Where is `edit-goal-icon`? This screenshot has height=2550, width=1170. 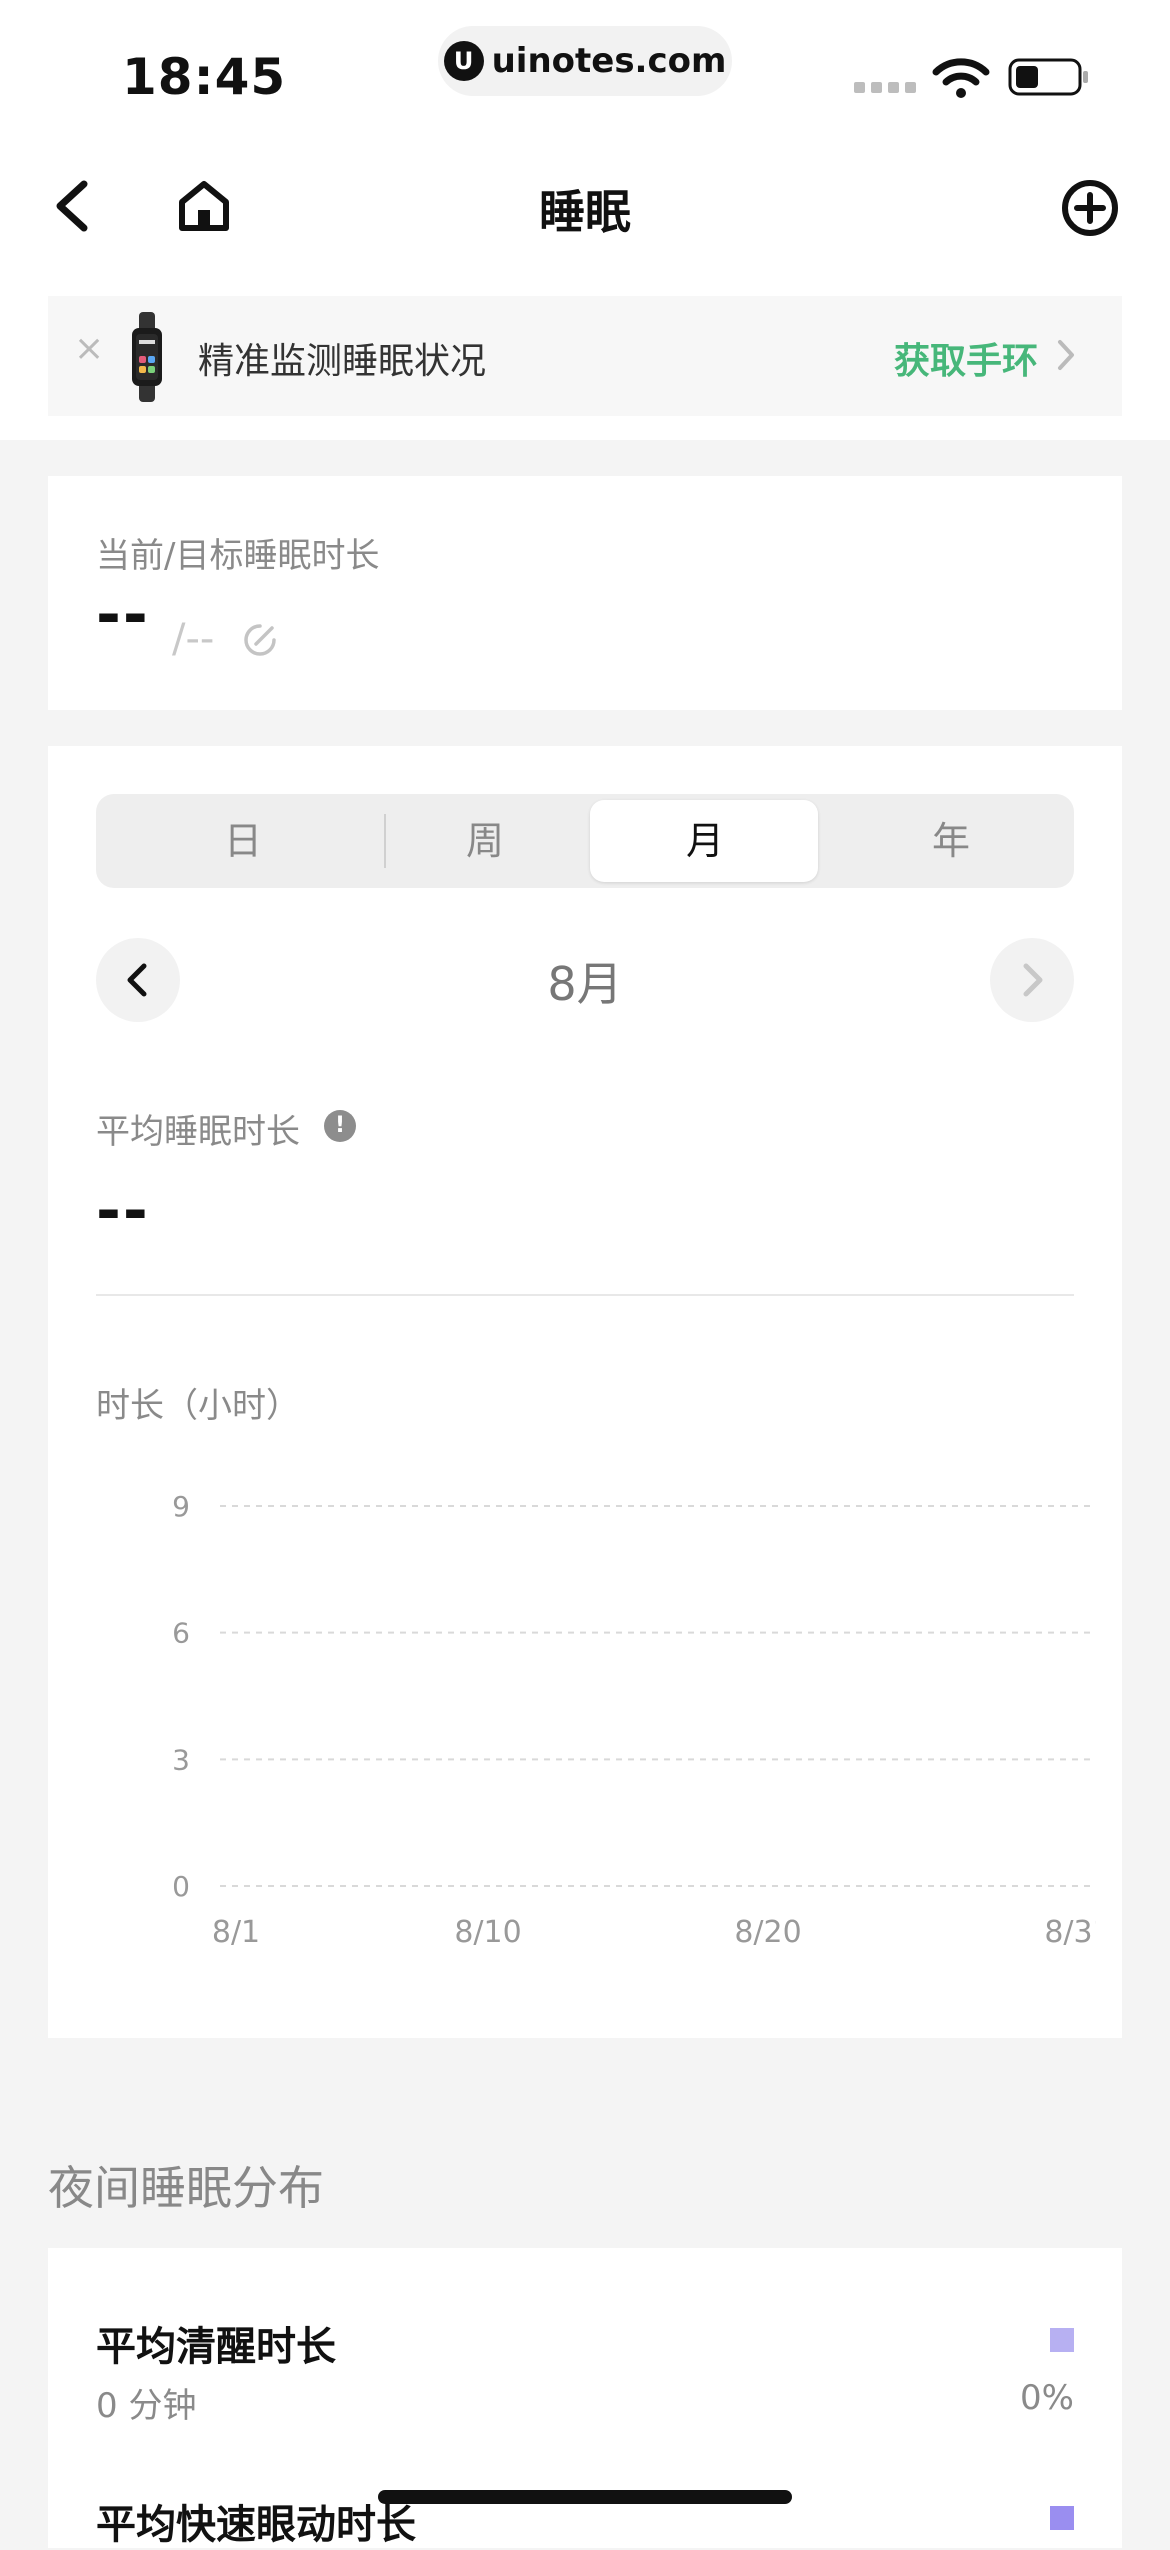 edit-goal-icon is located at coordinates (260, 640).